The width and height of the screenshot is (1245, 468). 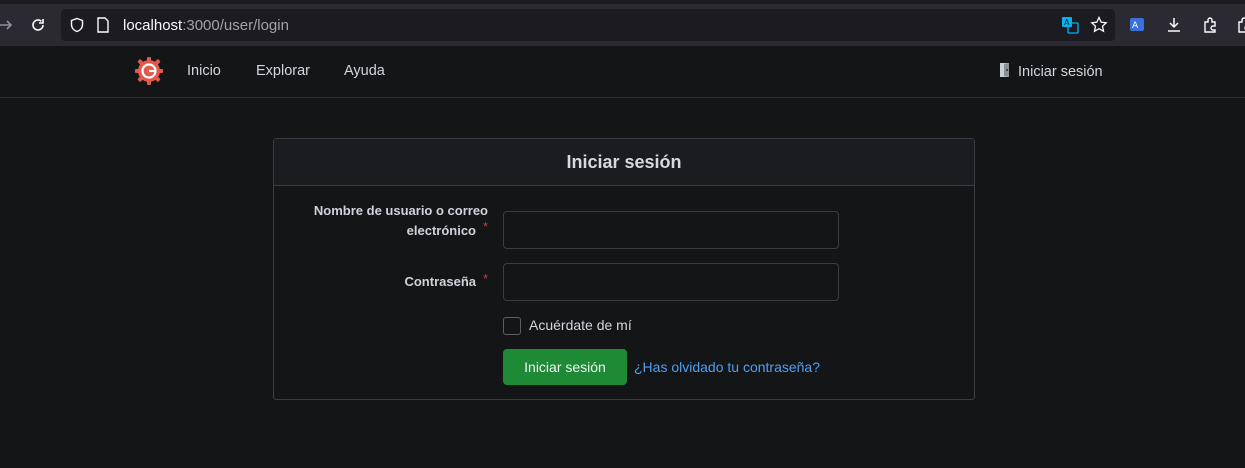 What do you see at coordinates (149, 71) in the screenshot?
I see `gitea-logo-icon` at bounding box center [149, 71].